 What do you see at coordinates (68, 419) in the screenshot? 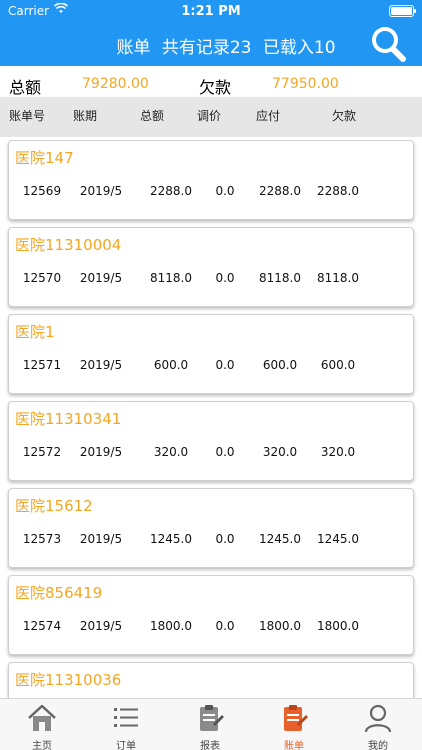
I see `hospital-name: 医院11310341` at bounding box center [68, 419].